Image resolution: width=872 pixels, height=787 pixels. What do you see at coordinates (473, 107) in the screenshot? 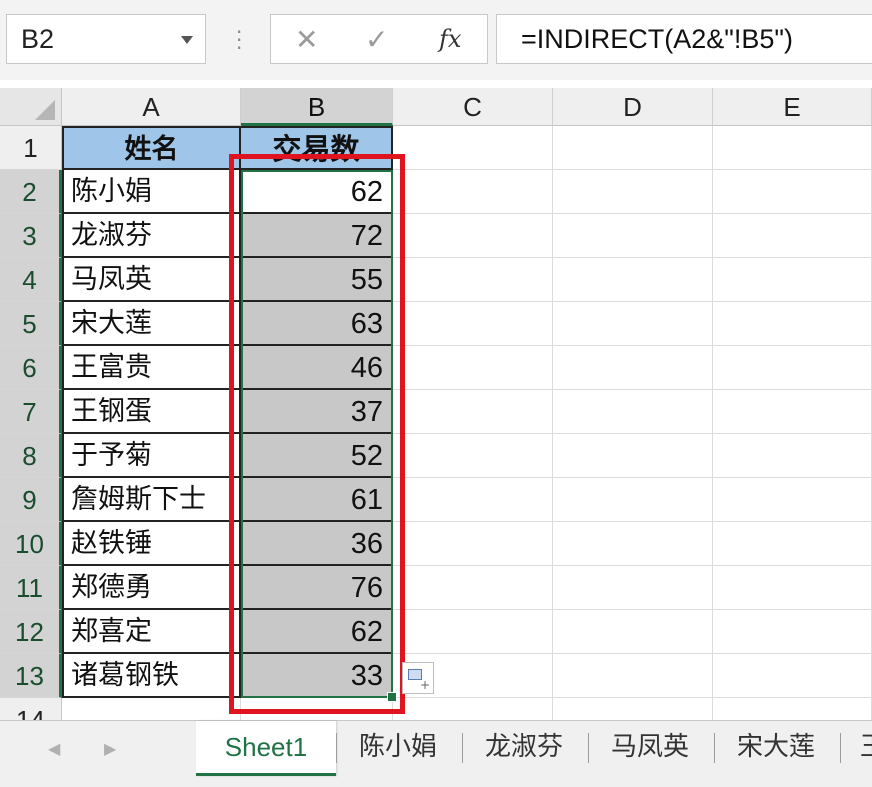
I see `column-header-c: C` at bounding box center [473, 107].